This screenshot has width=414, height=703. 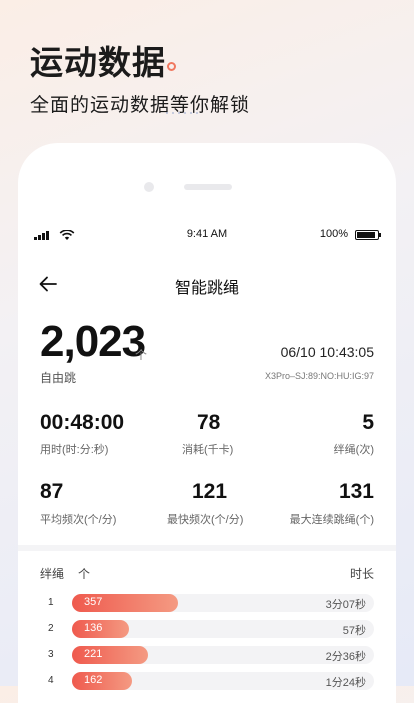 What do you see at coordinates (93, 680) in the screenshot?
I see `row-count: 162` at bounding box center [93, 680].